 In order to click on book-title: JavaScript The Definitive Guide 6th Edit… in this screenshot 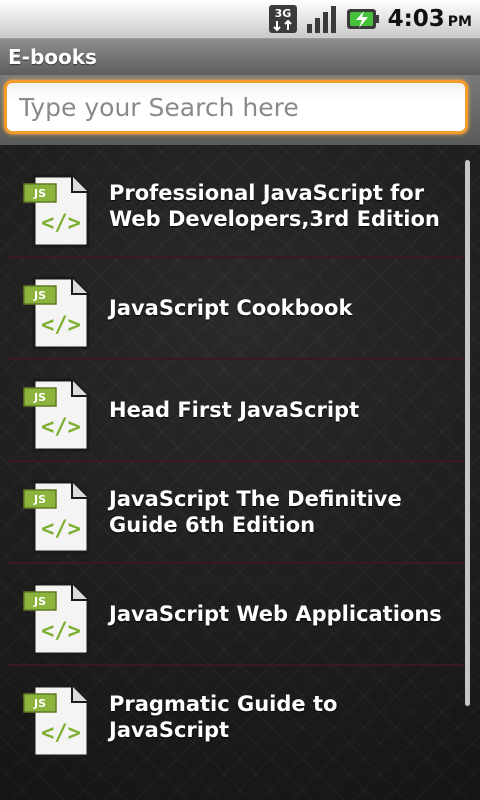, I will do `click(255, 512)`.